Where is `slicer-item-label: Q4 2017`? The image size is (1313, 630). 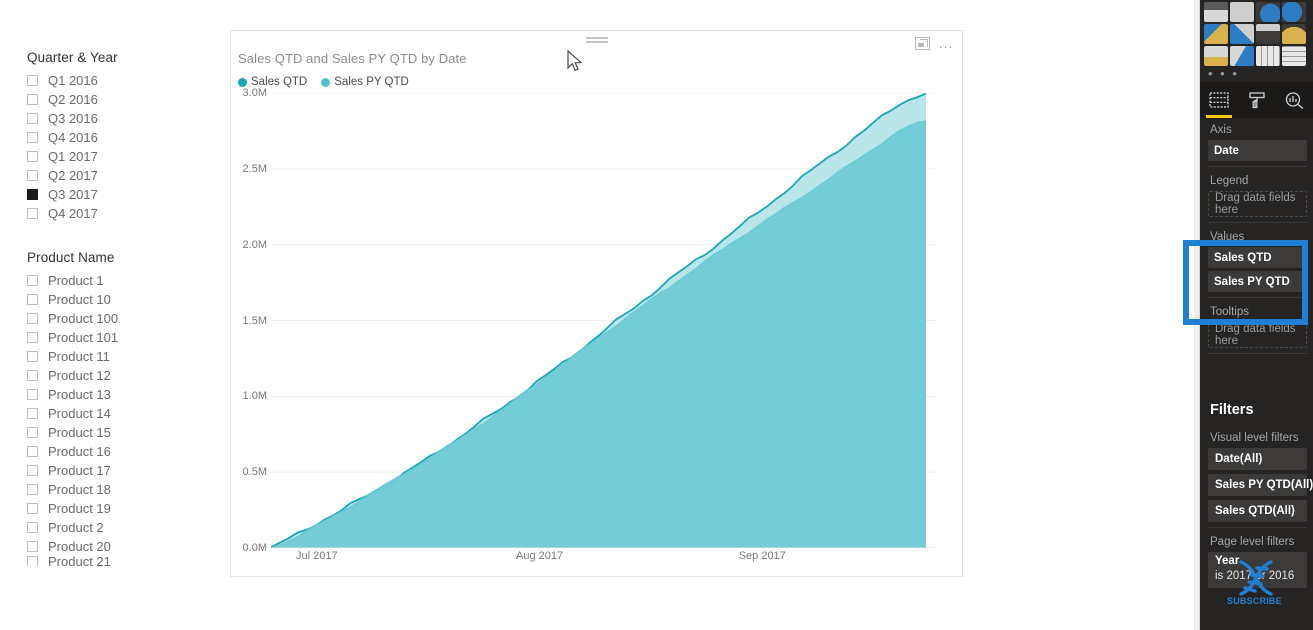 slicer-item-label: Q4 2017 is located at coordinates (73, 213).